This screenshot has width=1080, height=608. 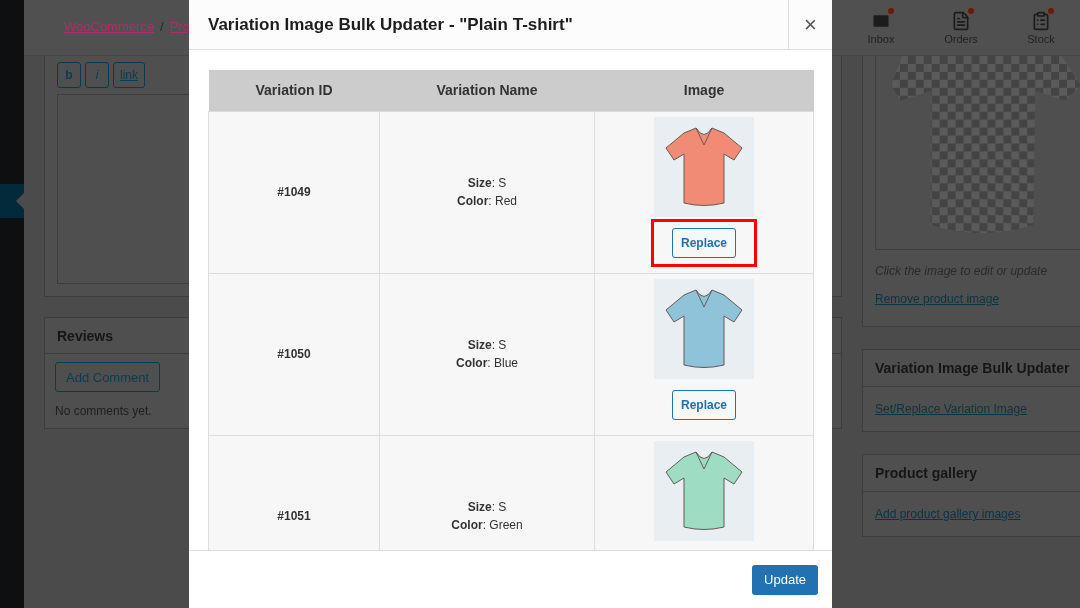 I want to click on format-button: i, so click(x=97, y=75).